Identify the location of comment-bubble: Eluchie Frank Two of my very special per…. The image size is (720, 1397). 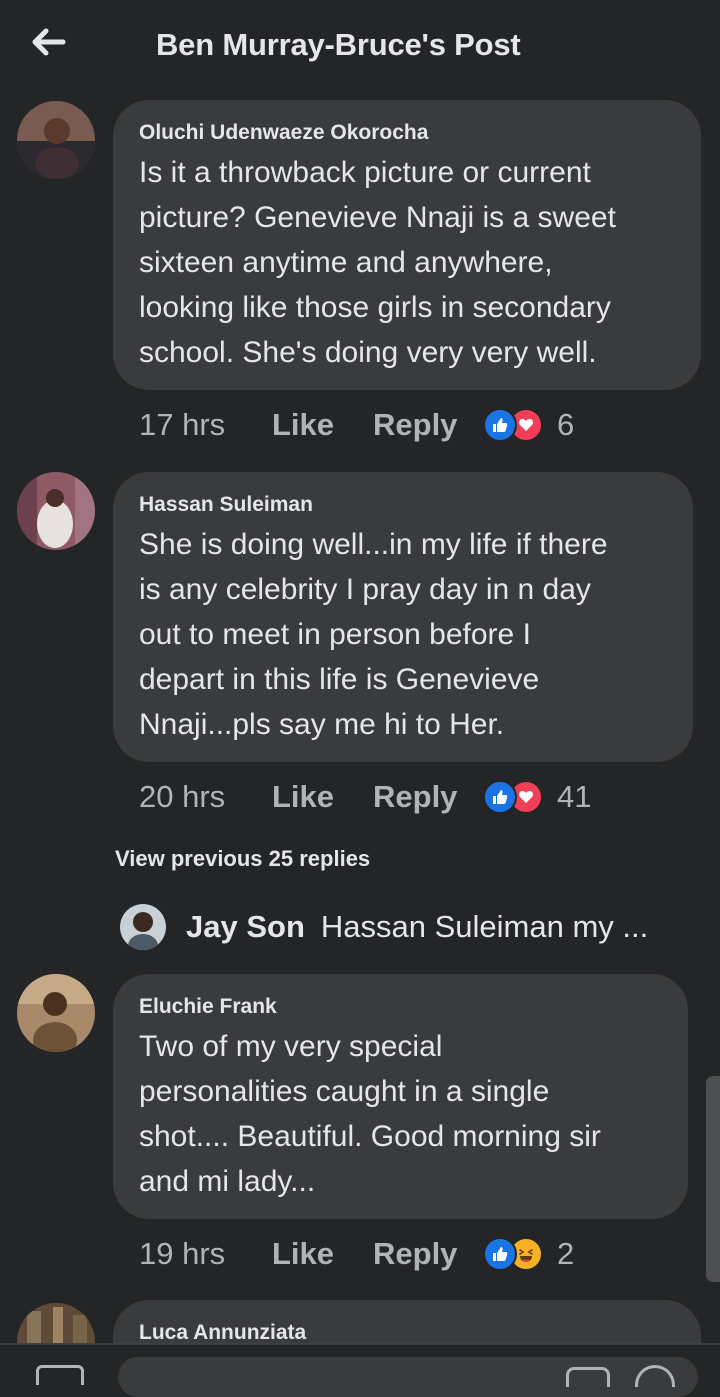
(400, 1096).